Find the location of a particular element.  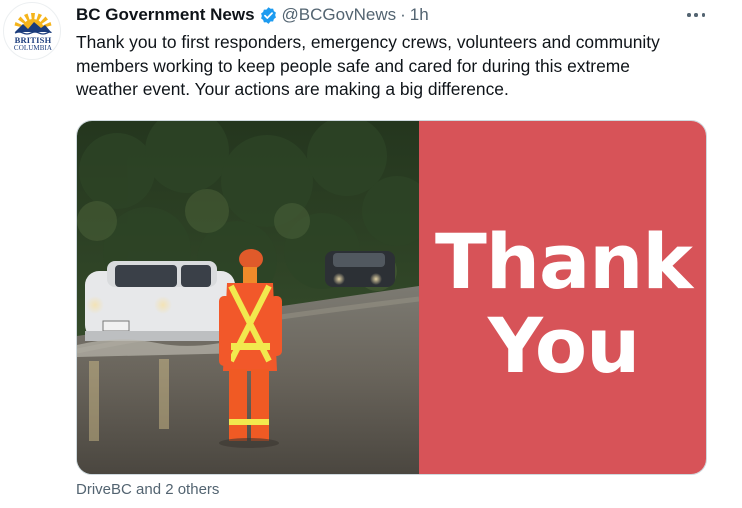

thank-you-line2: You is located at coordinates (563, 345).